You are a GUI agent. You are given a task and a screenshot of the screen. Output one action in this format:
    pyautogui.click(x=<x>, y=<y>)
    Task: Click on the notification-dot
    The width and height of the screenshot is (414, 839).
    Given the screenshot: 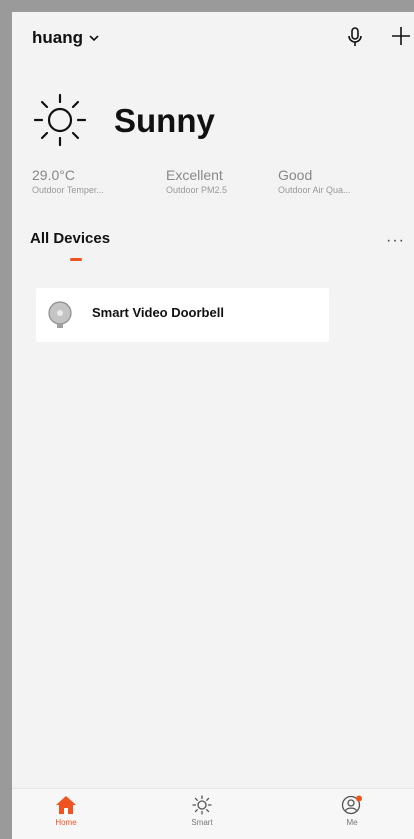 What is the action you would take?
    pyautogui.click(x=359, y=798)
    